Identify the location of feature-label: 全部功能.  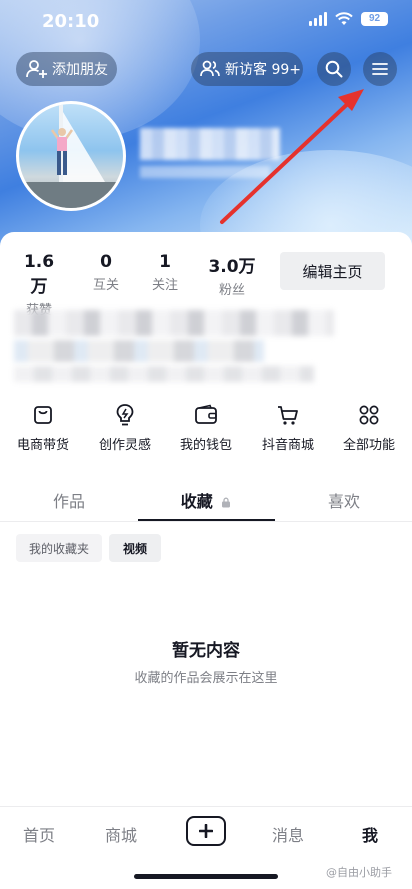
(368, 445).